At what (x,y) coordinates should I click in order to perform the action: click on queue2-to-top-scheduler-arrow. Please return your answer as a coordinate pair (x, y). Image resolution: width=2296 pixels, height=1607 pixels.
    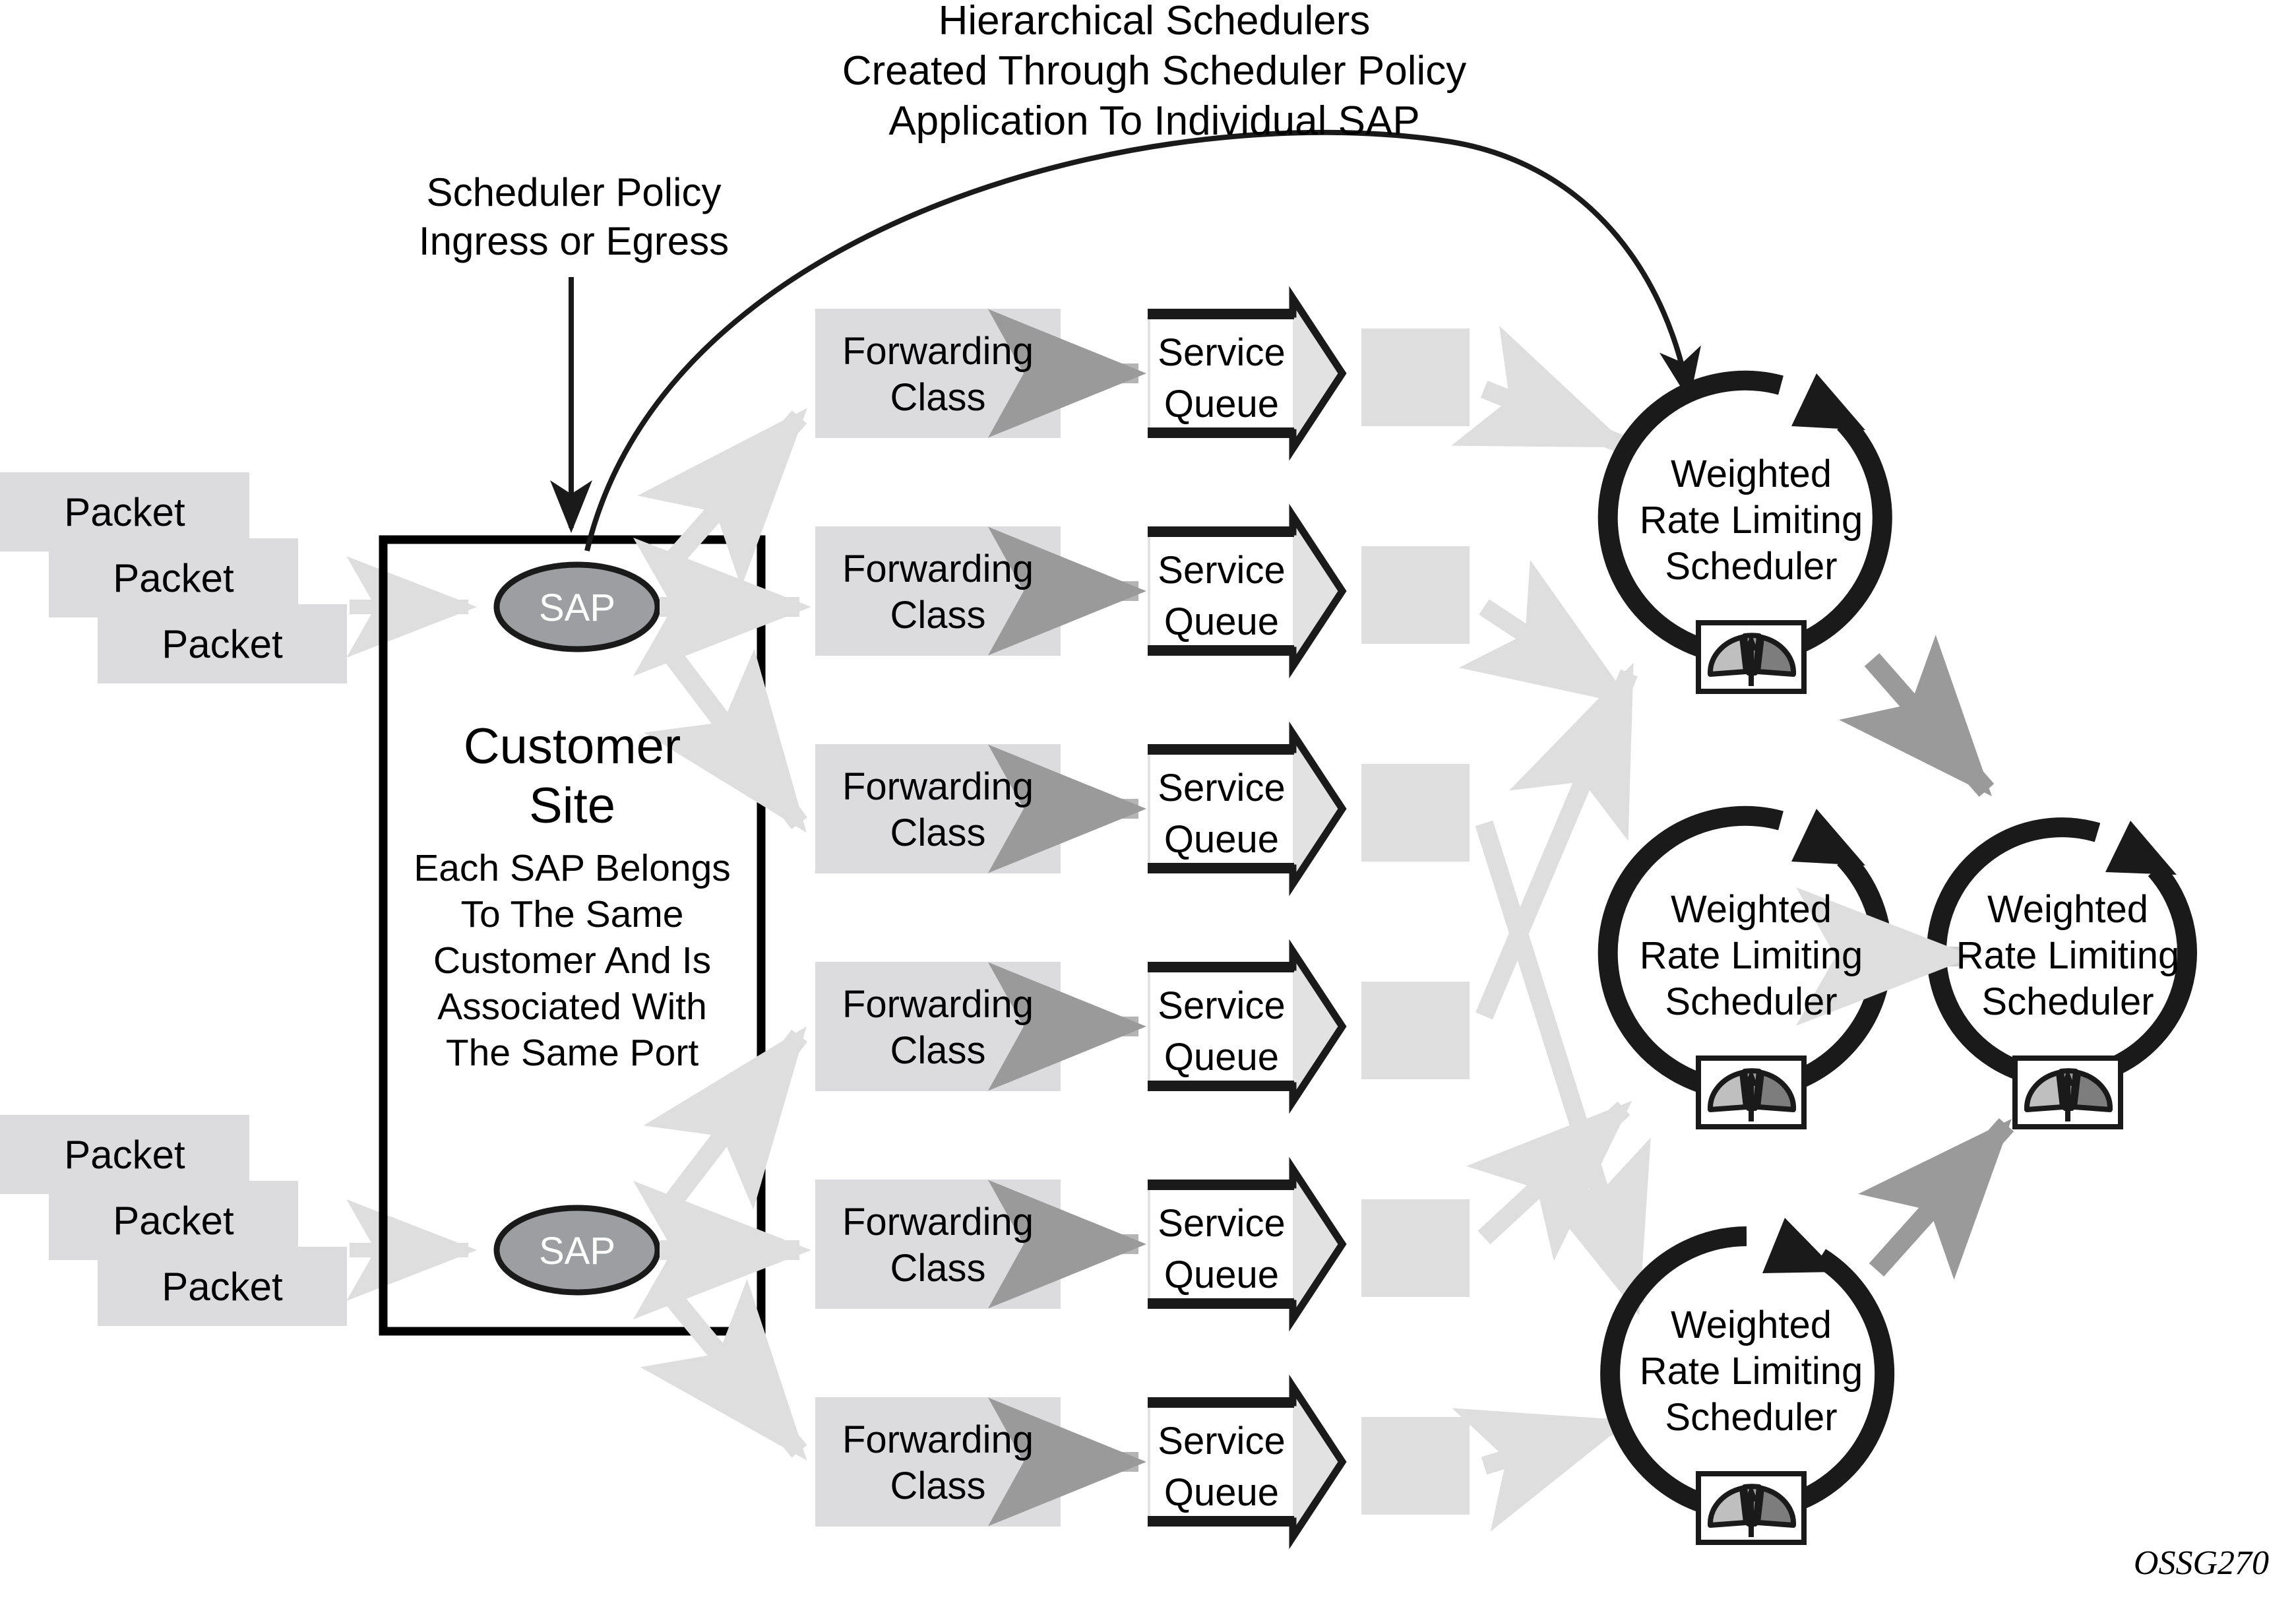
    Looking at the image, I should click on (1546, 633).